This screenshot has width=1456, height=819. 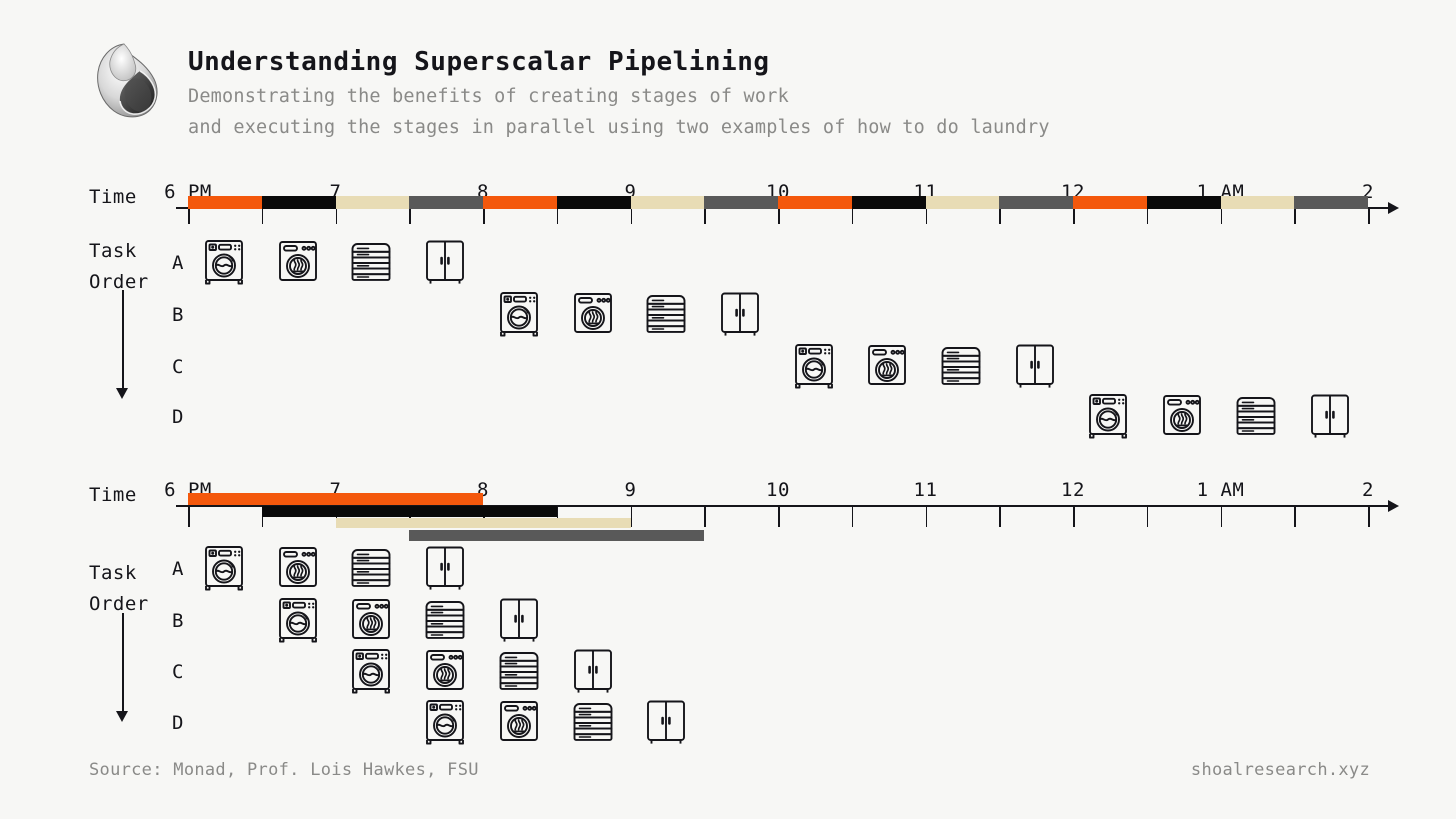 I want to click on task-order-label-2: Task Order, so click(x=119, y=589).